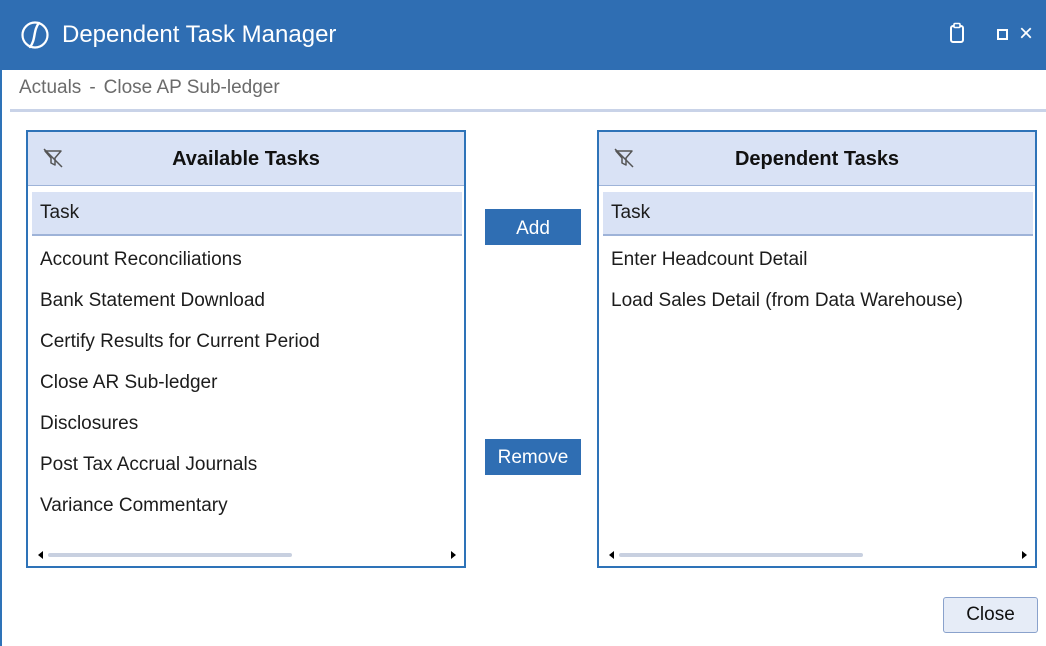  What do you see at coordinates (246, 423) in the screenshot?
I see `list-item: Disclosures` at bounding box center [246, 423].